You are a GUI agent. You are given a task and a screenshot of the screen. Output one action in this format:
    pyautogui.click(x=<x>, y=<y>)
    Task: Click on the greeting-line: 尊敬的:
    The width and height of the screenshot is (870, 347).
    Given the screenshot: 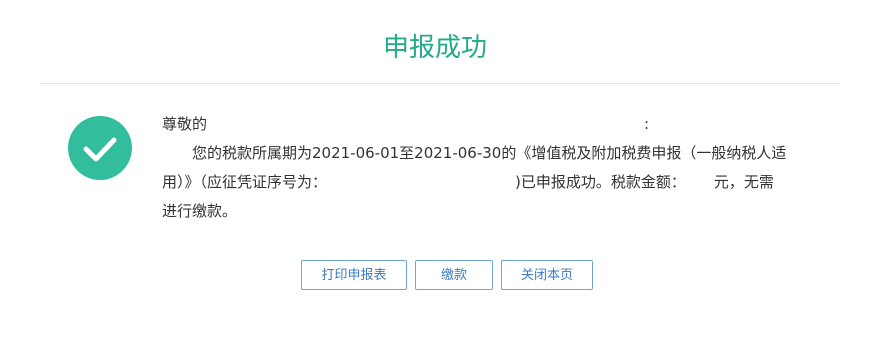 What is the action you would take?
    pyautogui.click(x=499, y=124)
    